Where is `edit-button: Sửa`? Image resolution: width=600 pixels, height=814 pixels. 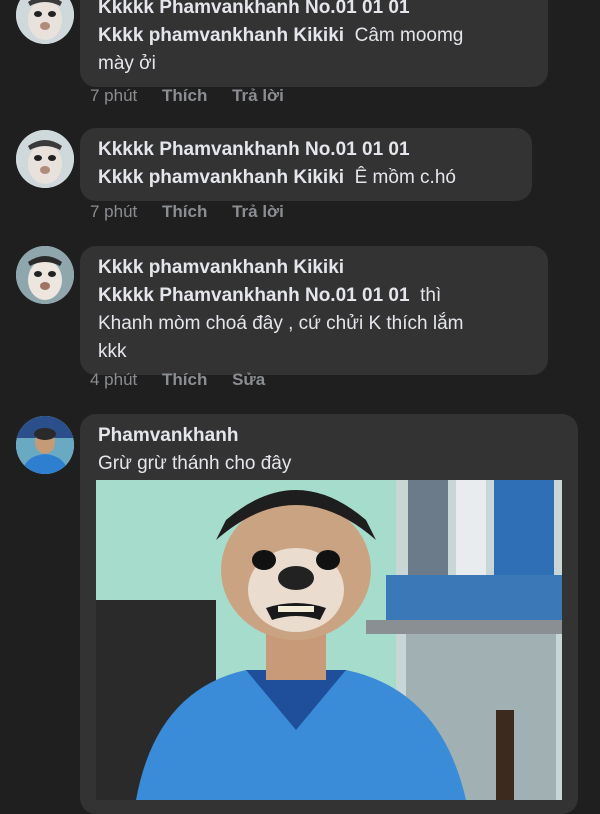
edit-button: Sửa is located at coordinates (248, 379).